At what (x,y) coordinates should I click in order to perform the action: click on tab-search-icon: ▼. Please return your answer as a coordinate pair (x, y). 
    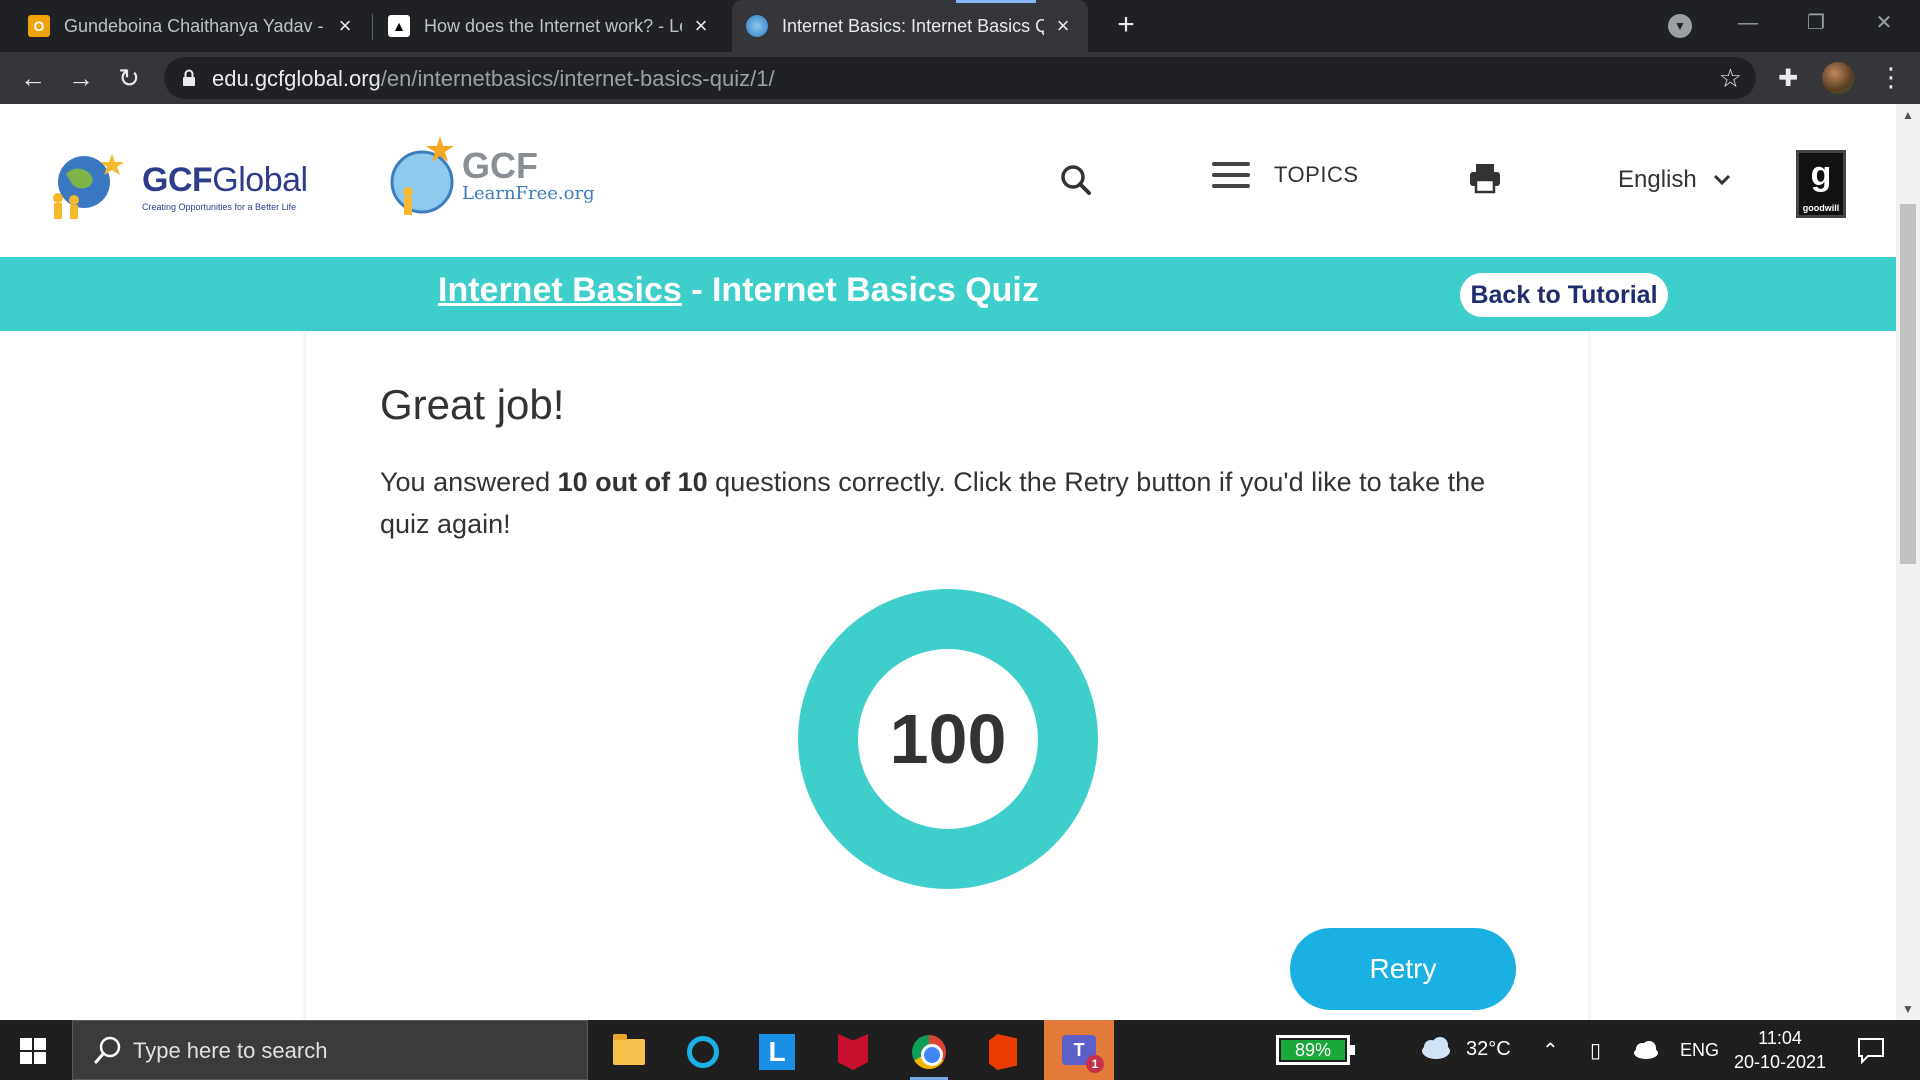
    Looking at the image, I should click on (1680, 26).